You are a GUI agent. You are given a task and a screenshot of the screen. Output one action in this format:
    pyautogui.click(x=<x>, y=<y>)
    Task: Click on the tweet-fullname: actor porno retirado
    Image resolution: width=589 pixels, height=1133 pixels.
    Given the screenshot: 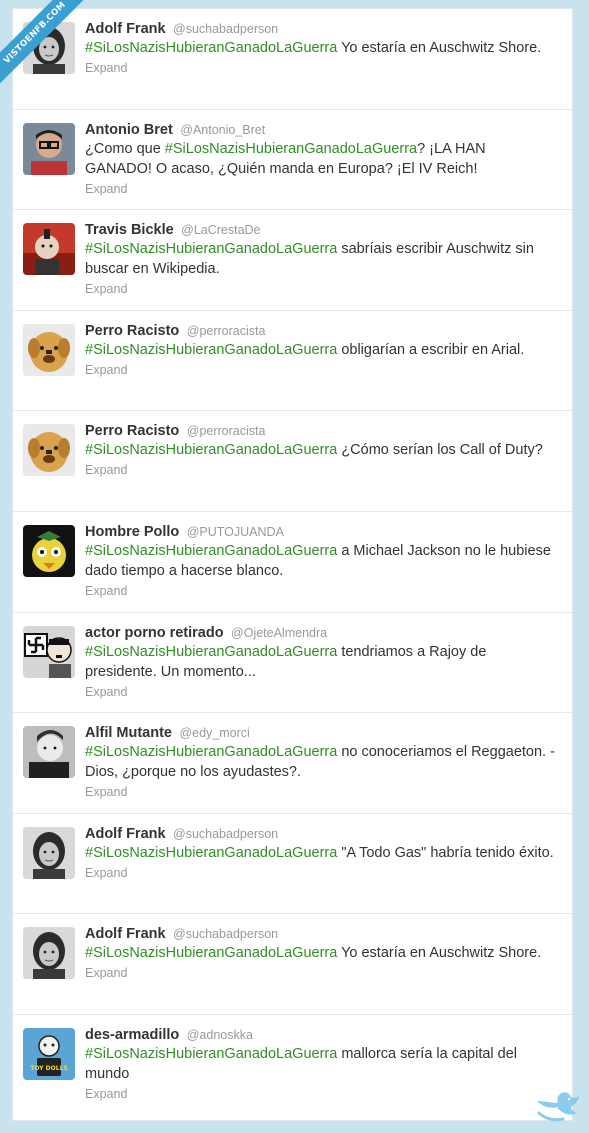 What is the action you would take?
    pyautogui.click(x=154, y=633)
    